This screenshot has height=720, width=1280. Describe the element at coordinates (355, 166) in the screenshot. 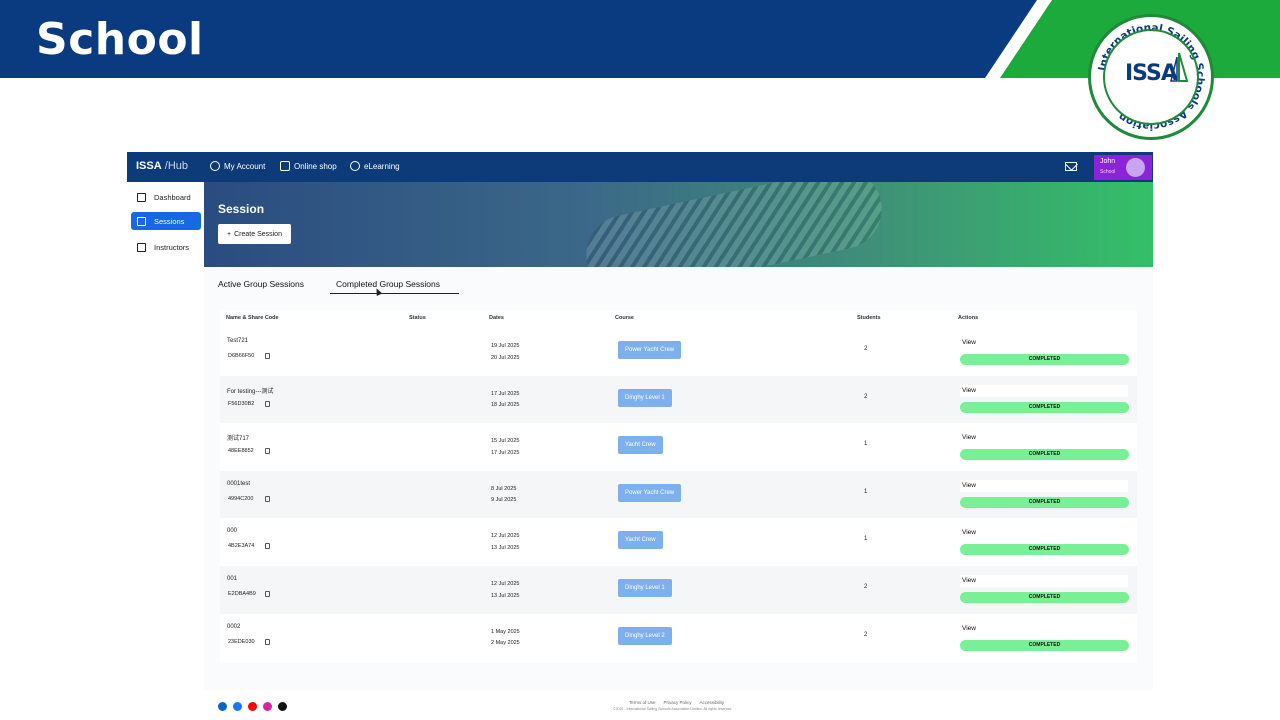

I see `elearning-icon` at that location.